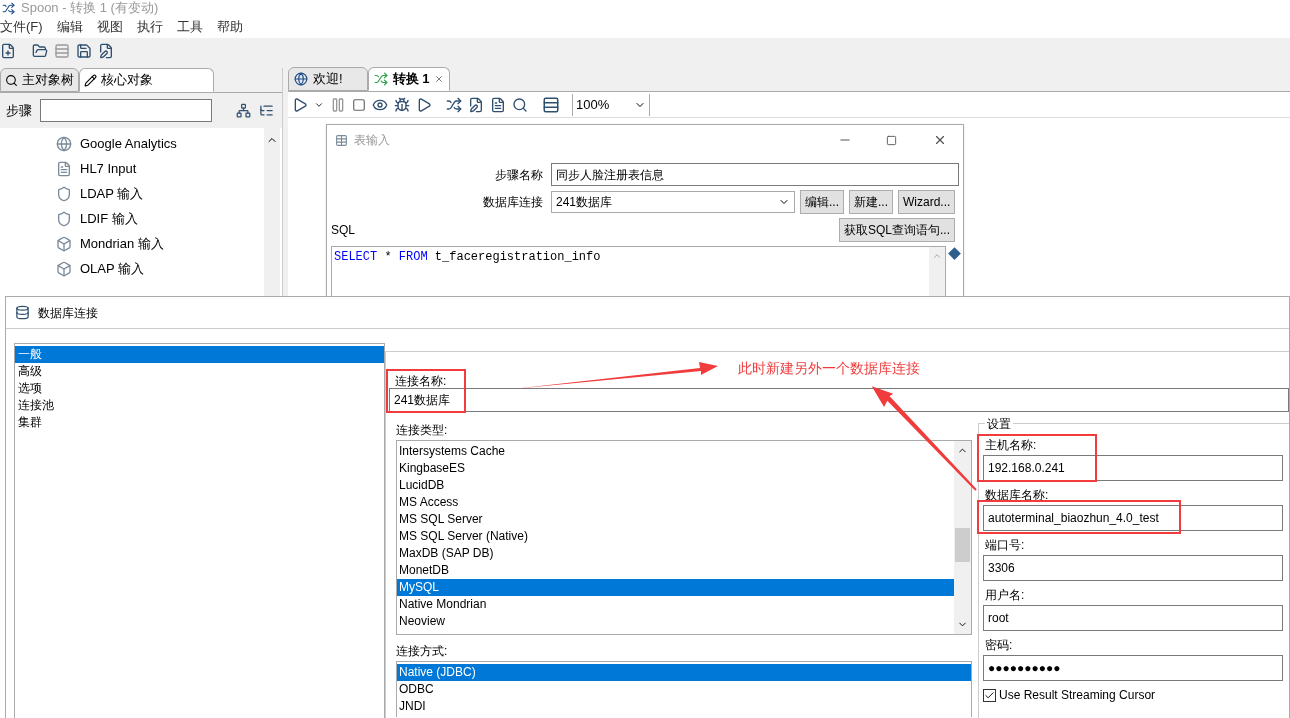 The image size is (1290, 718). Describe the element at coordinates (512, 202) in the screenshot. I see `field-label: 数据库连接` at that location.